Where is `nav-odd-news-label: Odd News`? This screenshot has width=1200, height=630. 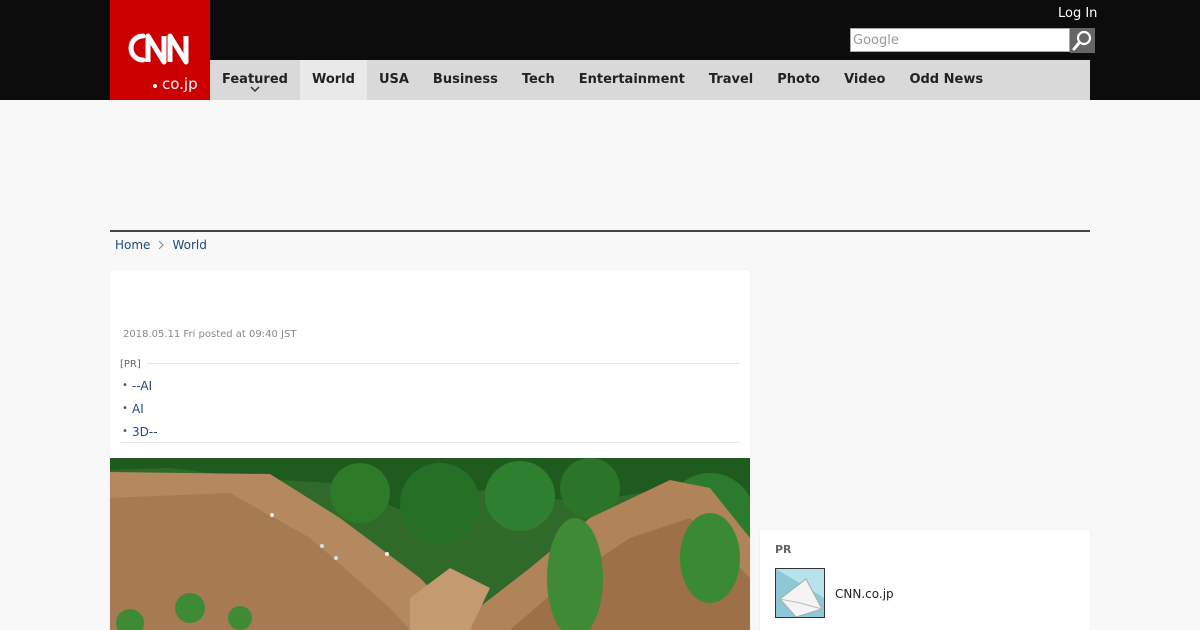
nav-odd-news-label: Odd News is located at coordinates (946, 79).